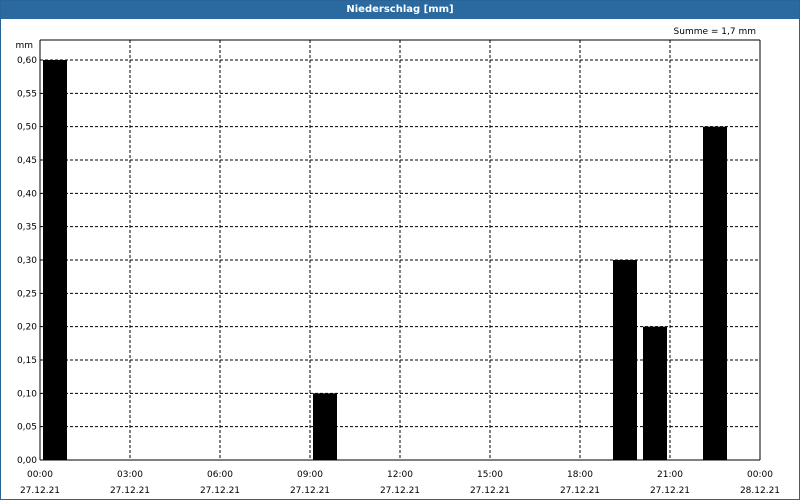  What do you see at coordinates (27, 161) in the screenshot?
I see `y-tick-label: 0,45` at bounding box center [27, 161].